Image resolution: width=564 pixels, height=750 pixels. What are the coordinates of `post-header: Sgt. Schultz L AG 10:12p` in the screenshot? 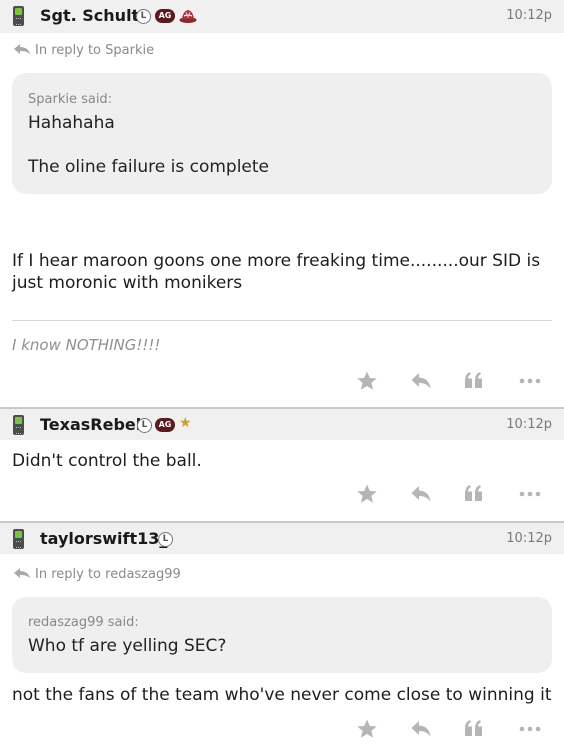 It's located at (282, 16).